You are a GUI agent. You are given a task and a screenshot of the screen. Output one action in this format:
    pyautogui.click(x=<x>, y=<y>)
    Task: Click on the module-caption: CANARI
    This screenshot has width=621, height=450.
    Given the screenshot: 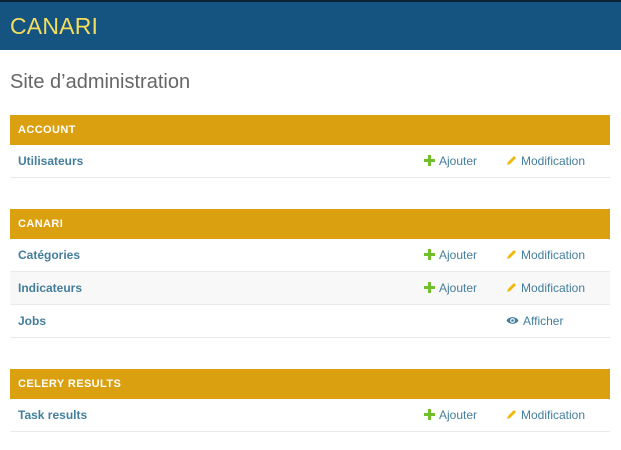 What is the action you would take?
    pyautogui.click(x=310, y=224)
    